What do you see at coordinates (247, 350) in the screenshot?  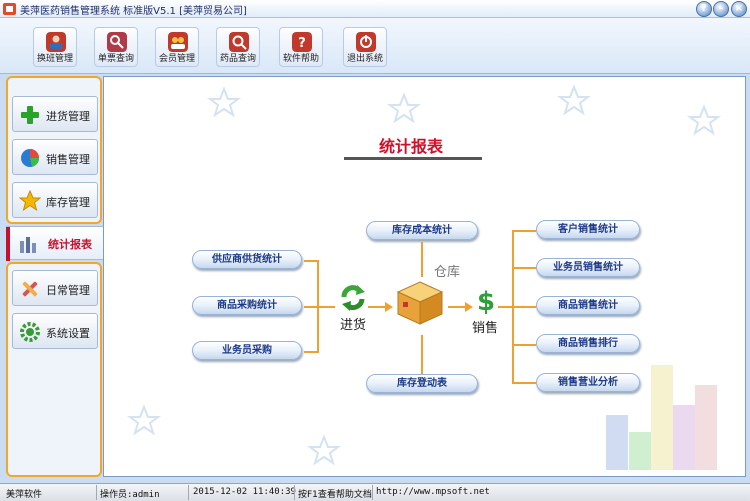 I see `report-salesman-purchase: 业务员采购` at bounding box center [247, 350].